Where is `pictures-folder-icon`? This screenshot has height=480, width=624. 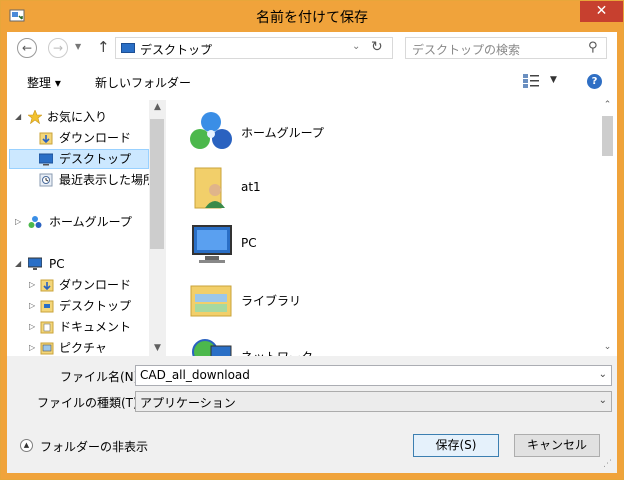
pictures-folder-icon is located at coordinates (47, 348).